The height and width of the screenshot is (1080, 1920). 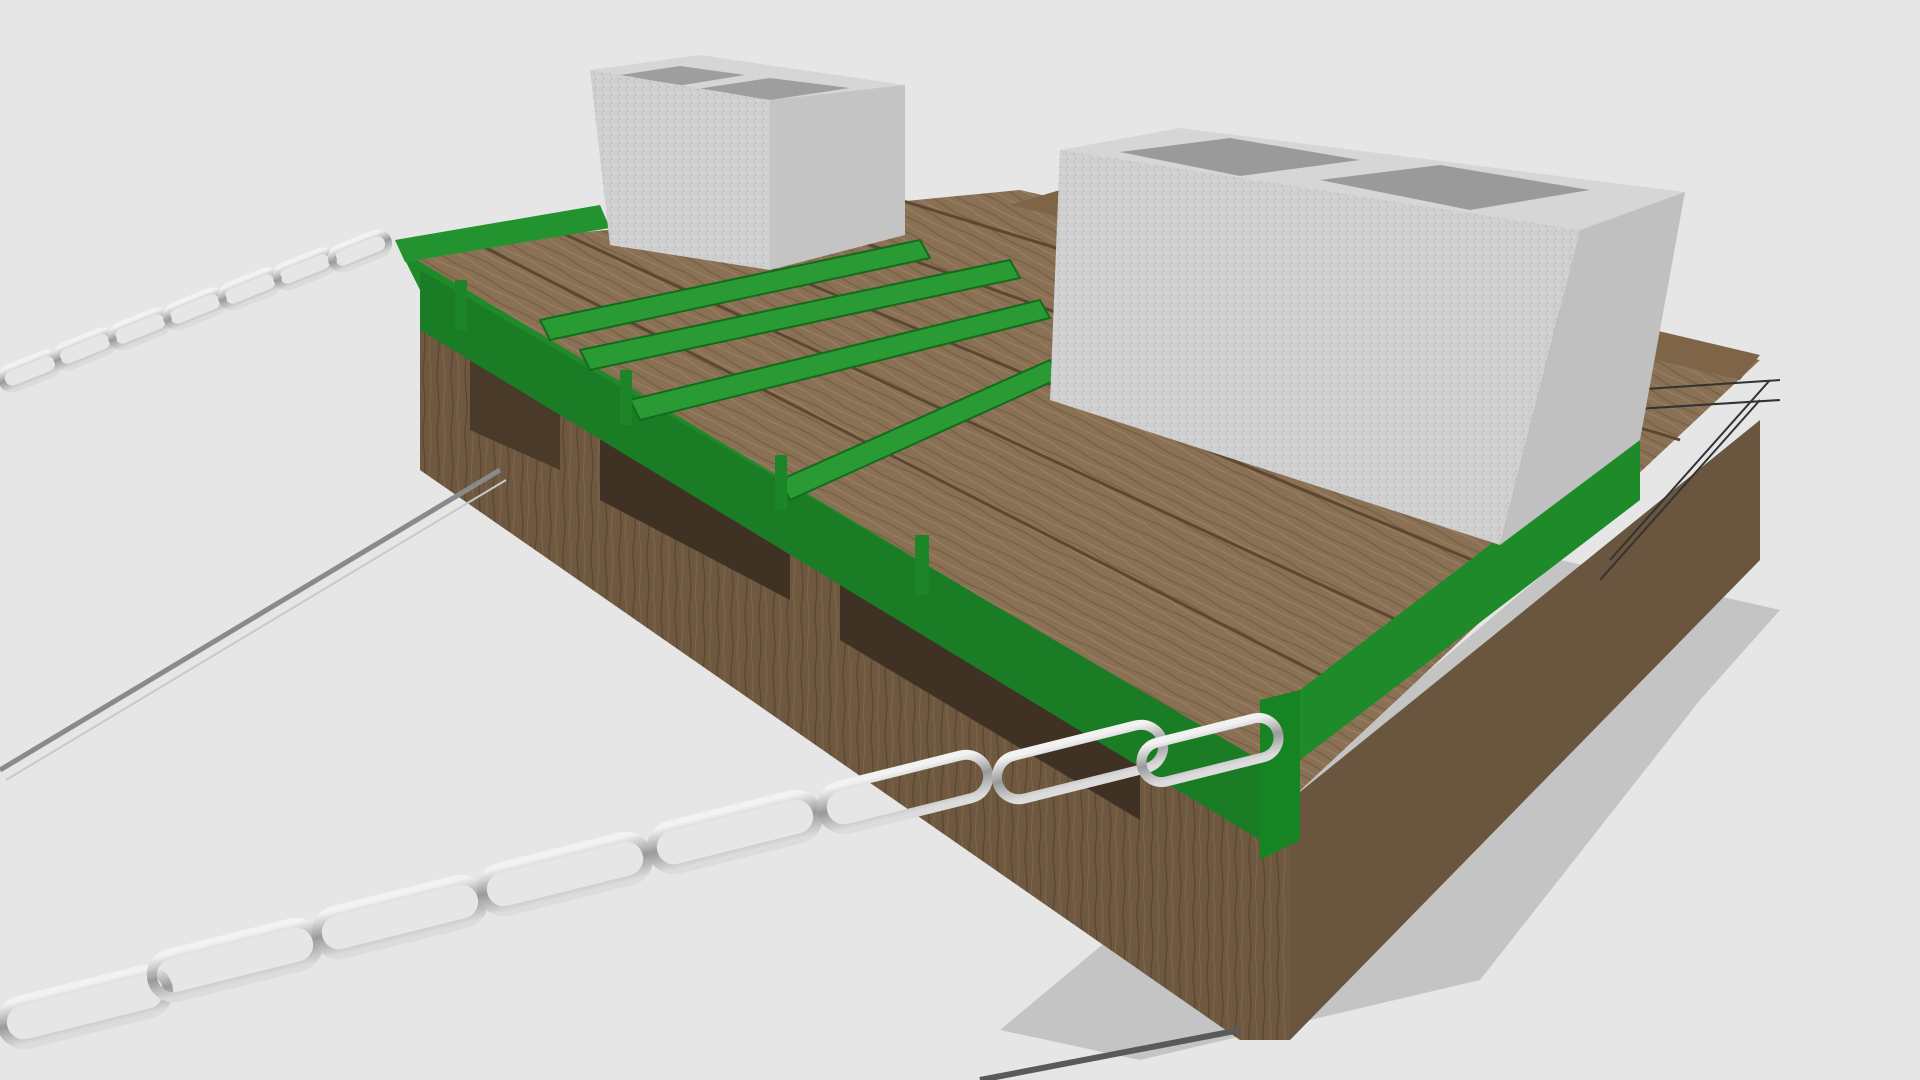 What do you see at coordinates (747, 162) in the screenshot?
I see `cinder-block-back` at bounding box center [747, 162].